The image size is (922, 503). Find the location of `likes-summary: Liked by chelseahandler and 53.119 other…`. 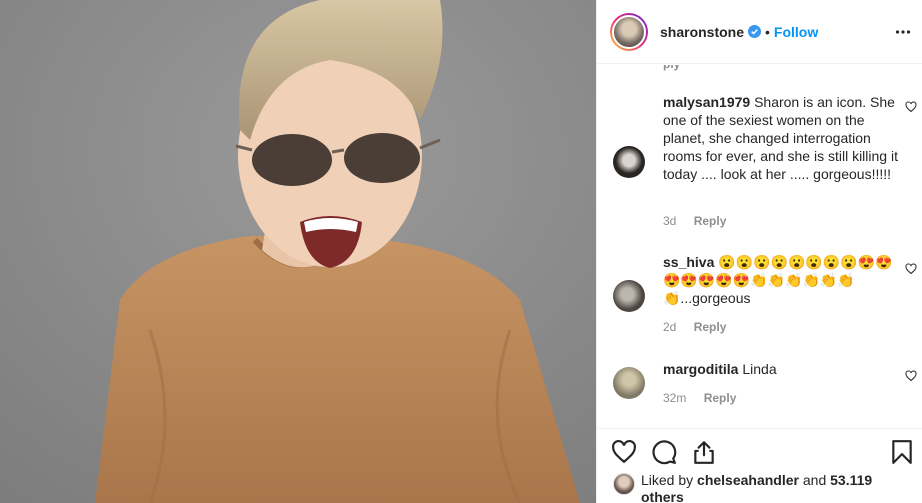

likes-summary: Liked by chelseahandler and 53.119 other… is located at coordinates (759, 486).